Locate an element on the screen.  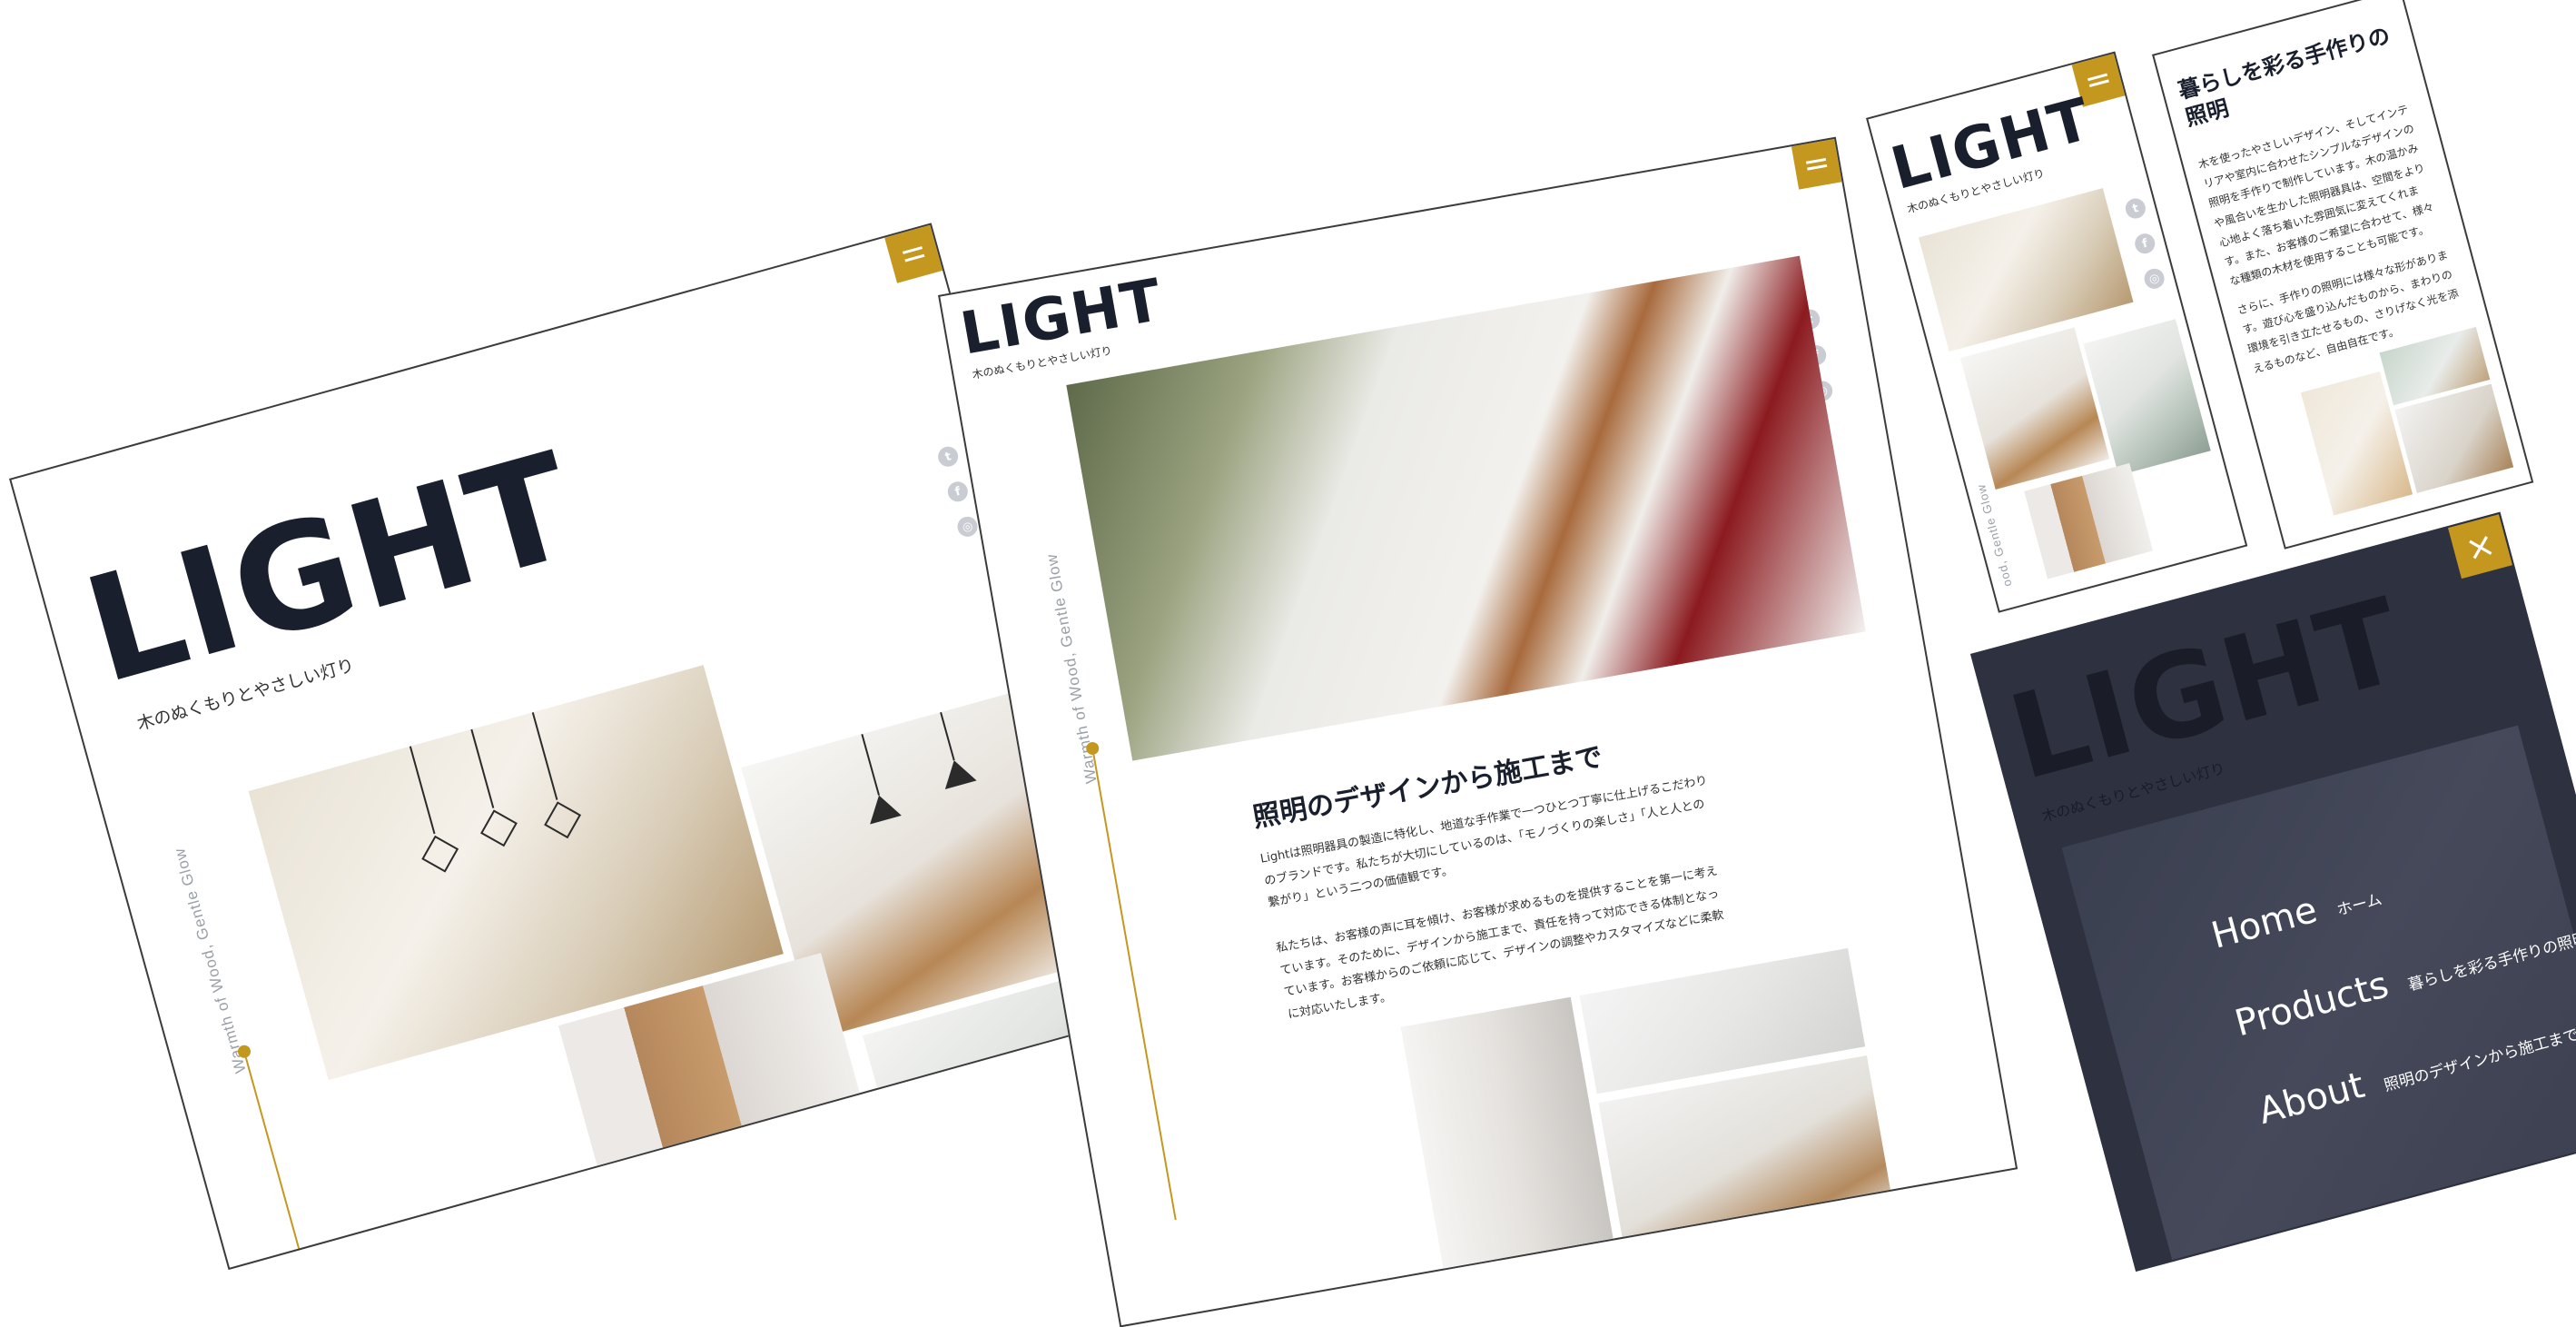
social-links: t f ◎ is located at coordinates (2145, 244).